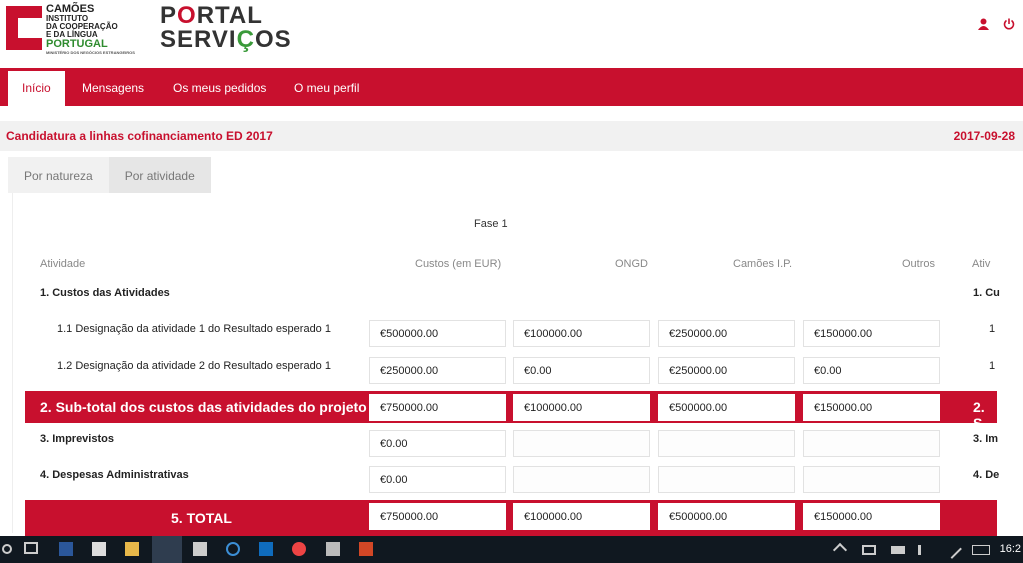 This screenshot has height=563, width=1023. I want to click on row-label-imprevistos: 3. Imprevistos, so click(77, 439).